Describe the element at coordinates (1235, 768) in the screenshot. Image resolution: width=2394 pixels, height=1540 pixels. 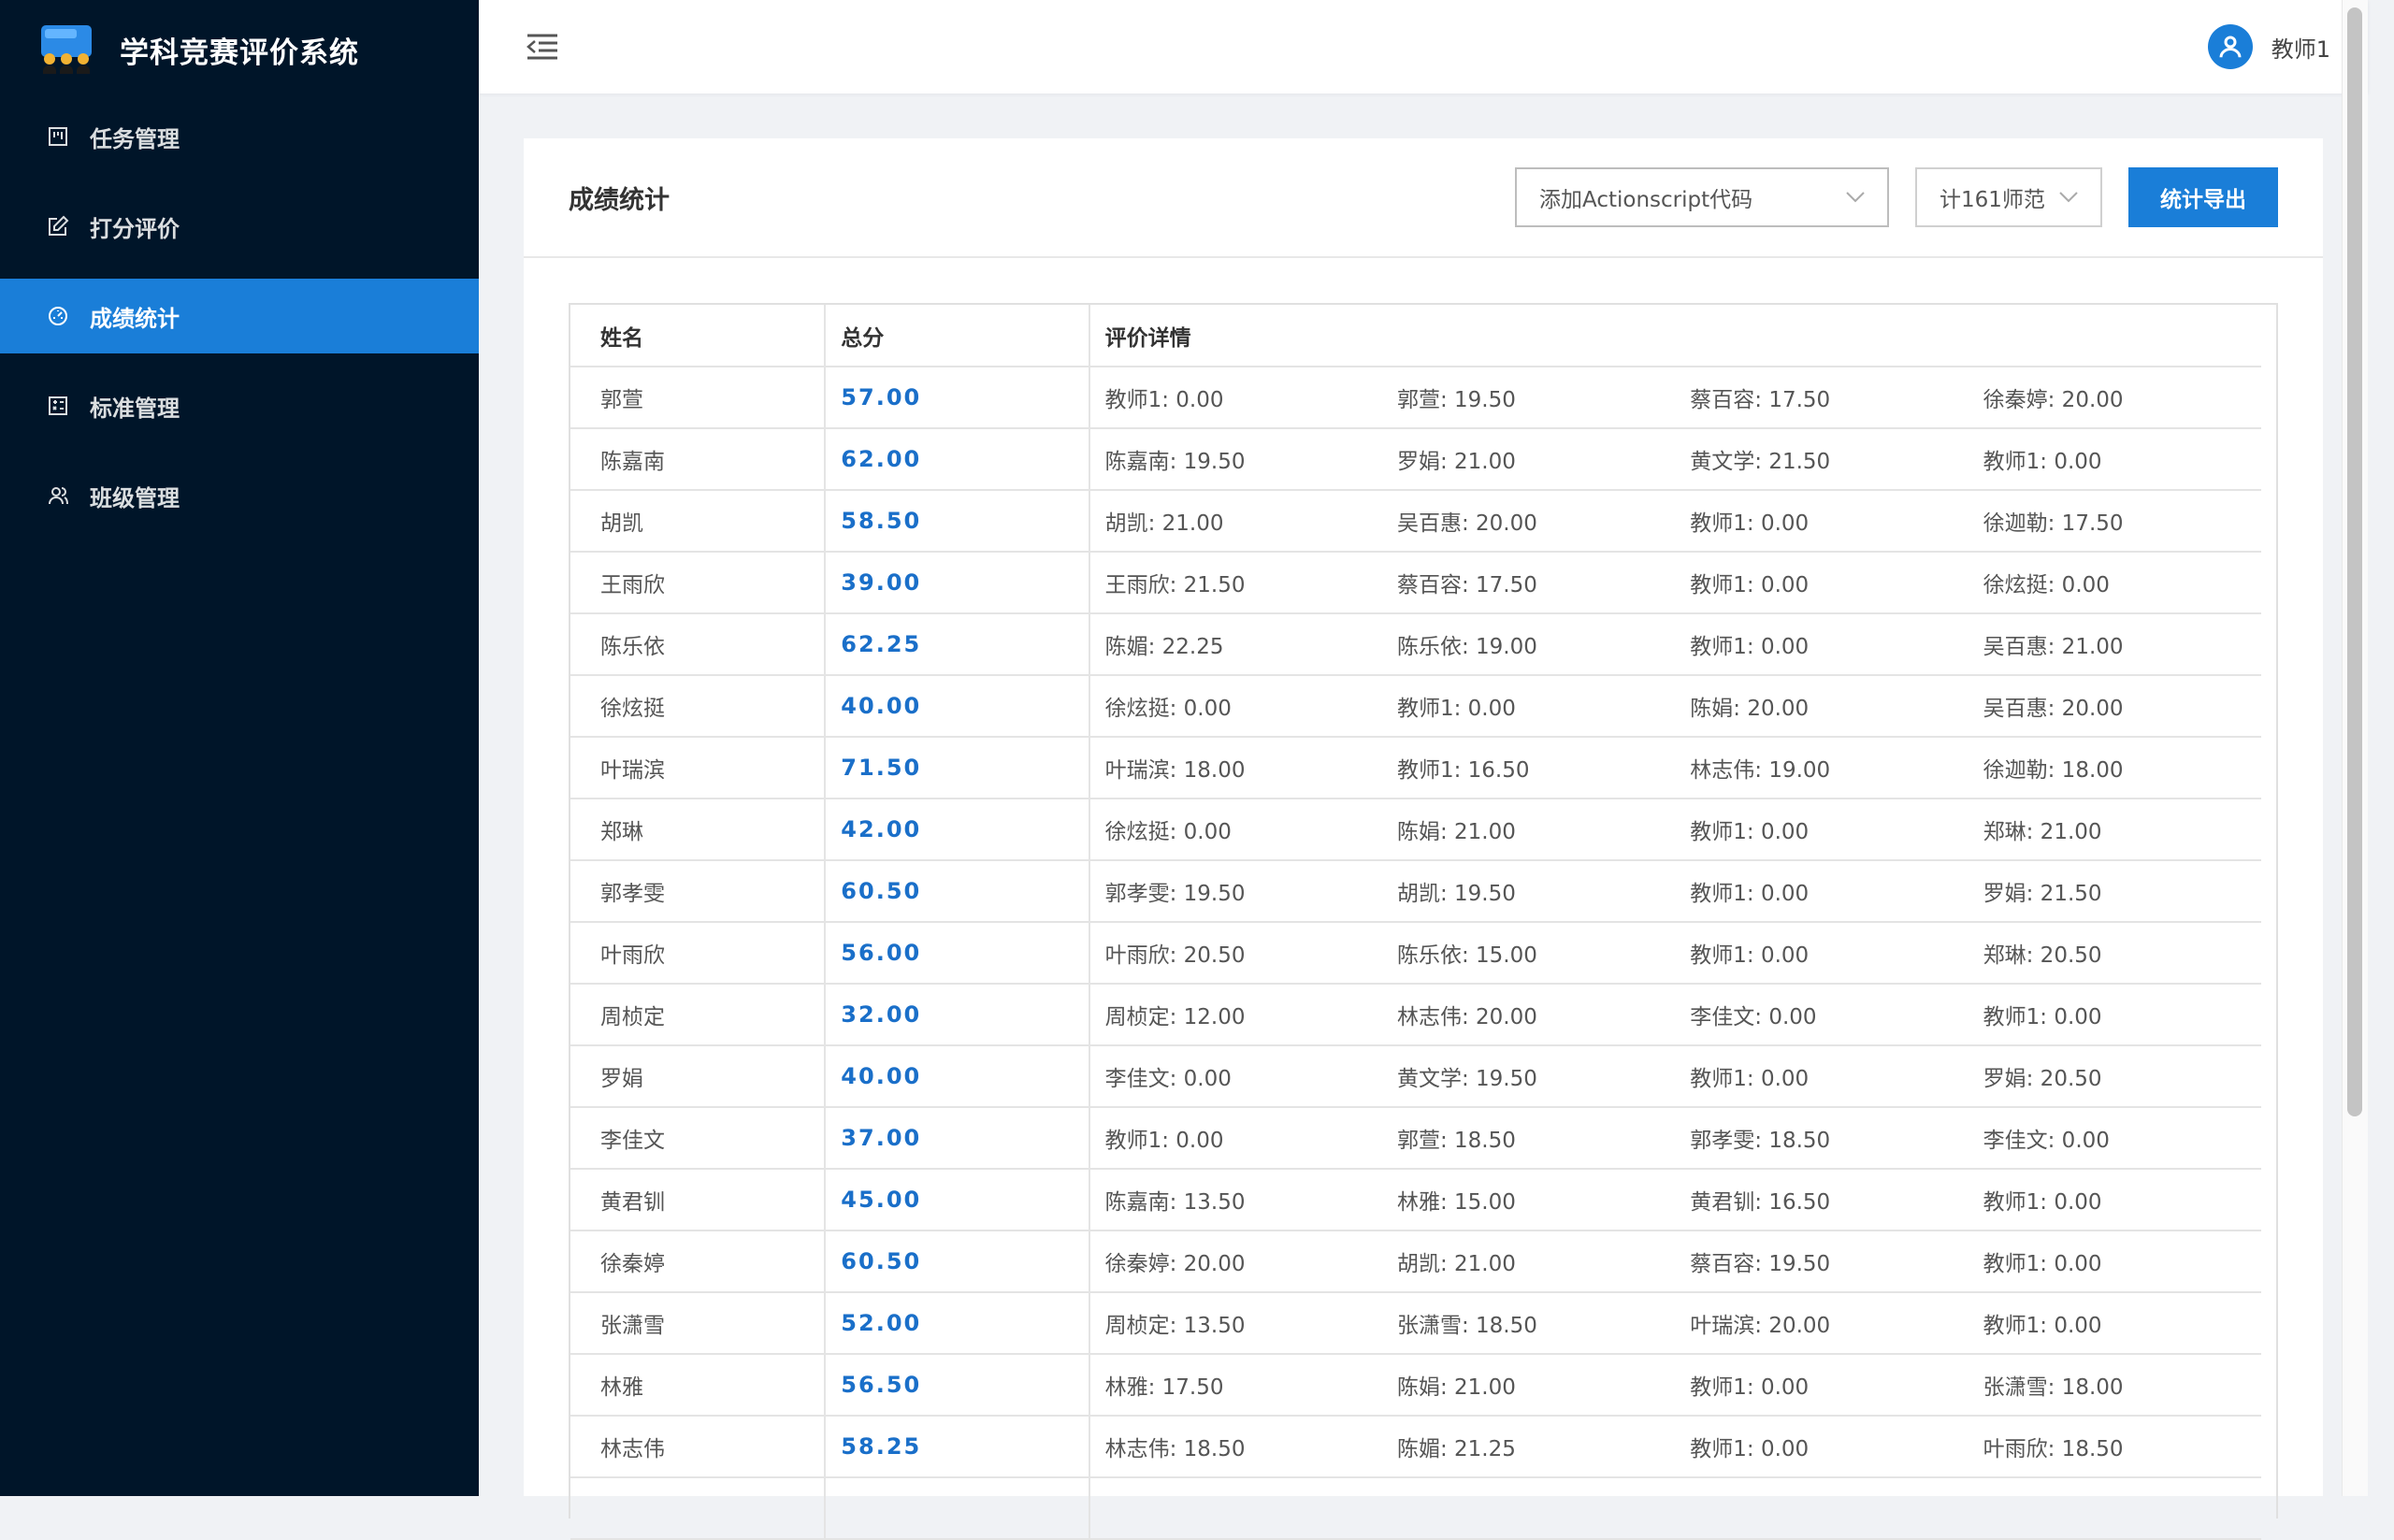
I see `evaluation-detail: 叶瑞滨: 18.00` at that location.